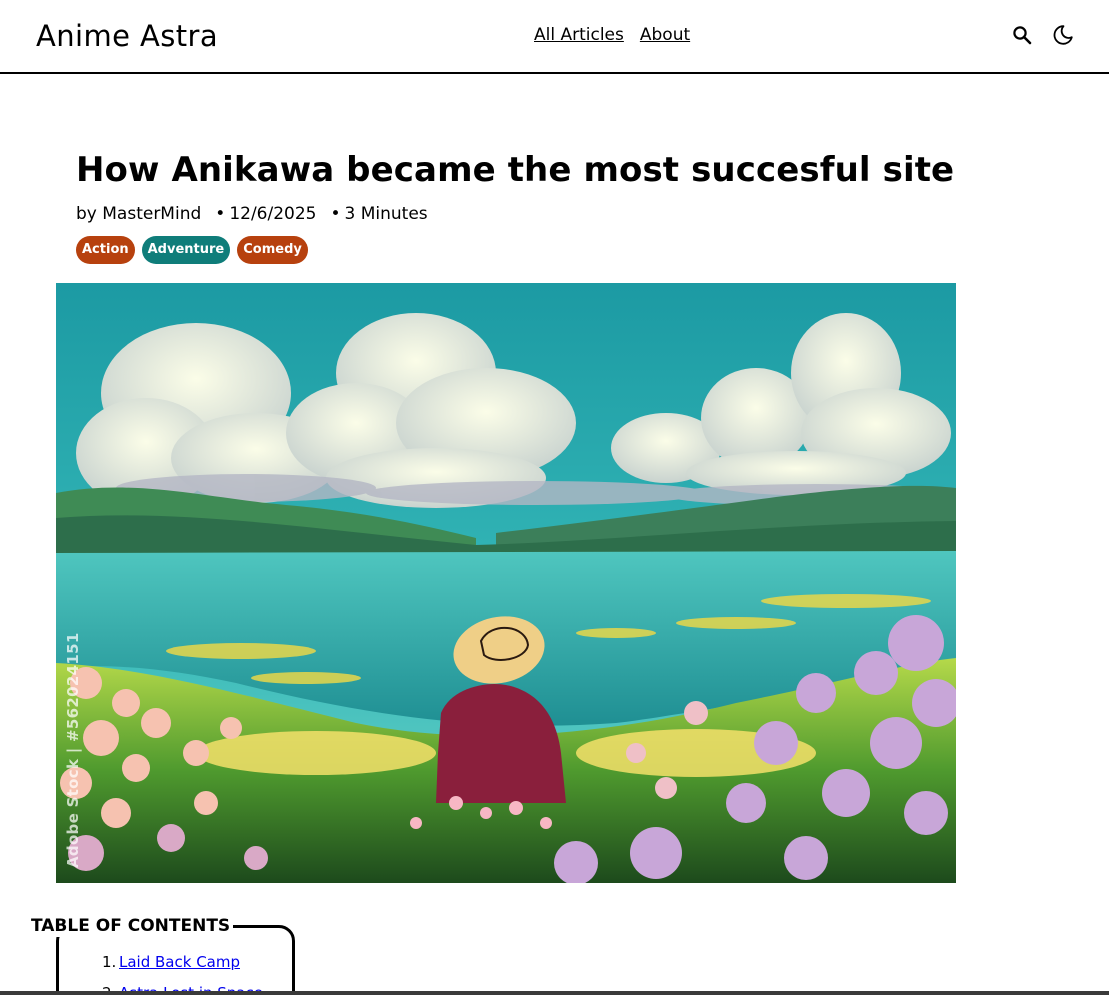 This screenshot has height=995, width=1109. I want to click on tag-action: Action, so click(105, 250).